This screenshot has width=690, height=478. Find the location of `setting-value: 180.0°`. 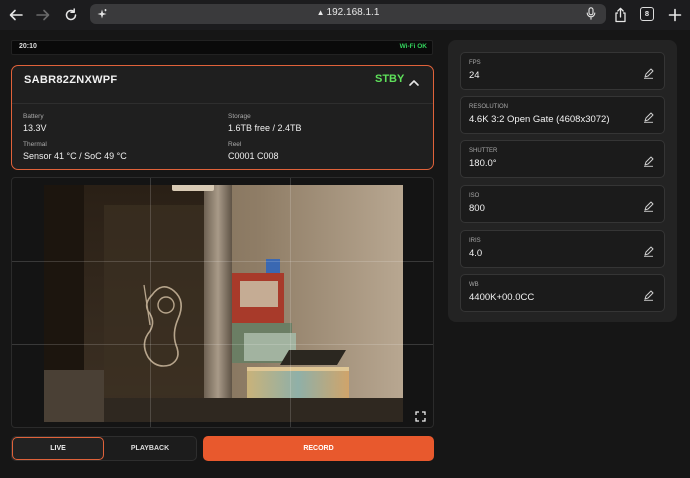

setting-value: 180.0° is located at coordinates (483, 163).